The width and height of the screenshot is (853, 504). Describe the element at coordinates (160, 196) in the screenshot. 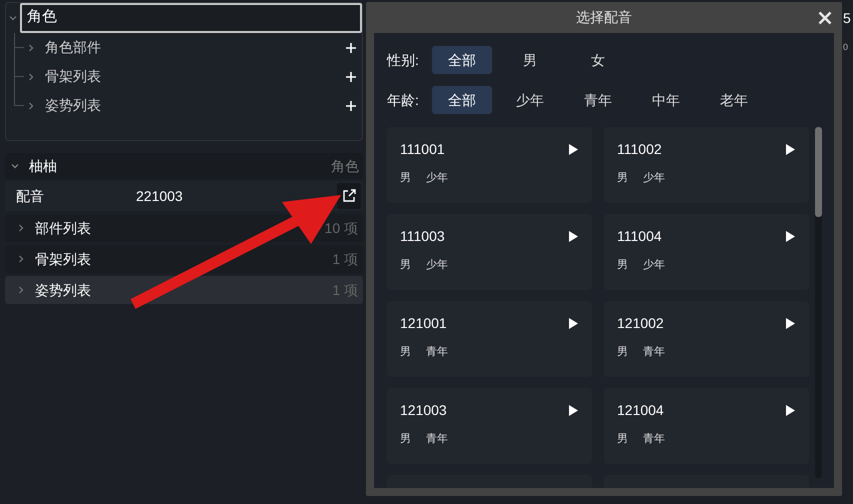

I see `field-value: 221003` at that location.